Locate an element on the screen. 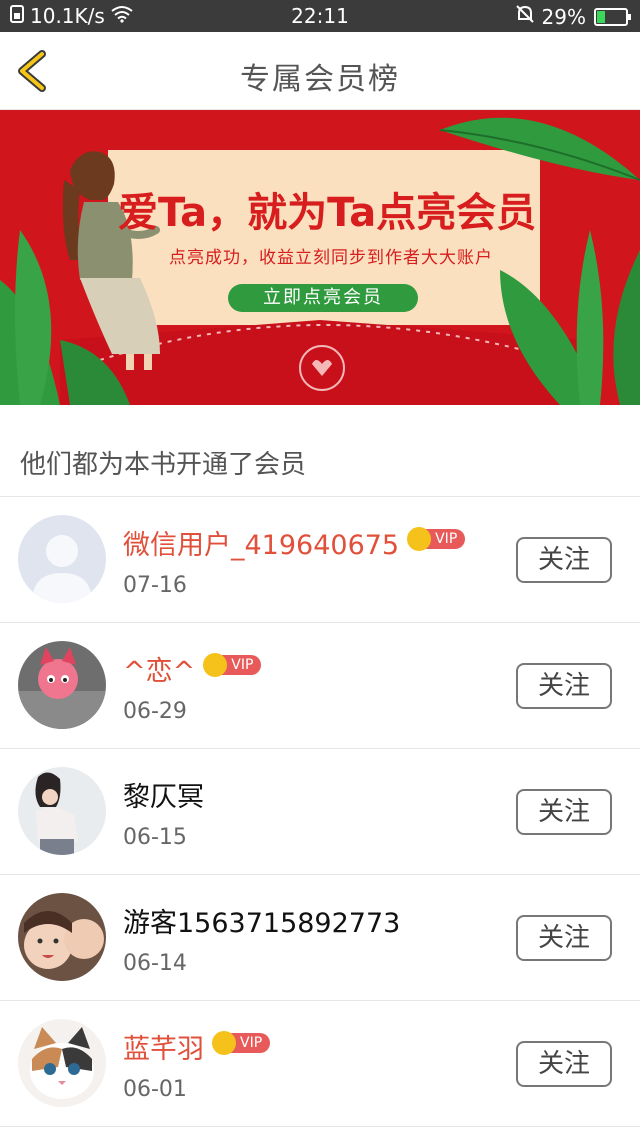 The image size is (640, 1138). member-name: ^恋^ VIP is located at coordinates (192, 668).